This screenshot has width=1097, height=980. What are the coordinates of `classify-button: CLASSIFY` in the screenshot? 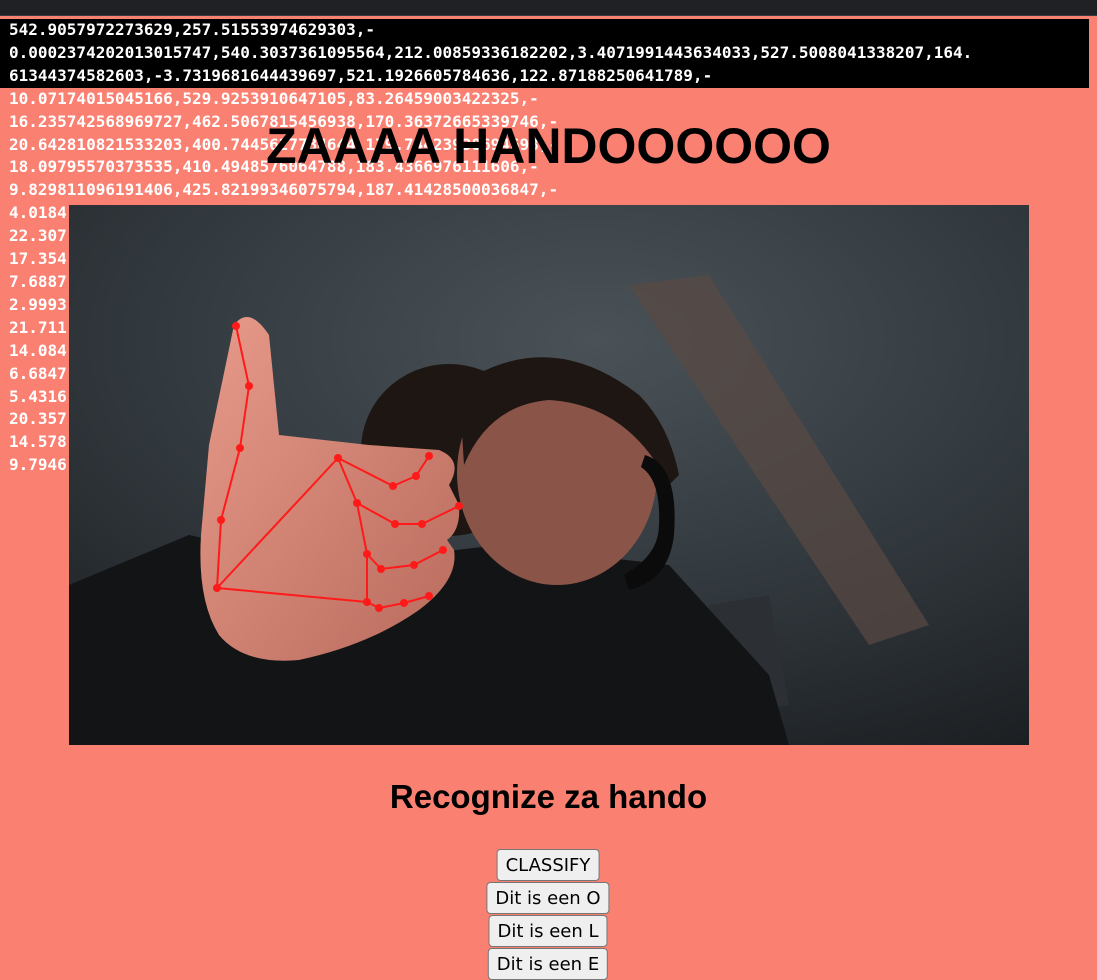 It's located at (548, 865).